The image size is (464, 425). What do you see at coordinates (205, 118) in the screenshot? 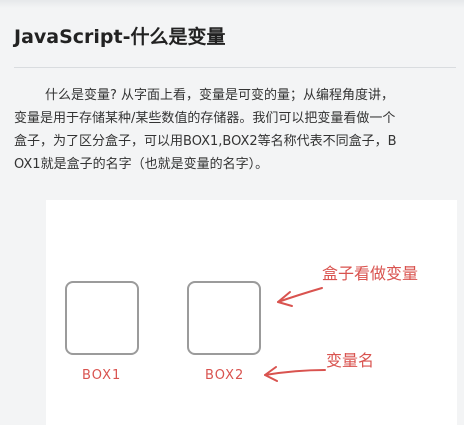
I see `paragraph-line: 变量是用于存储某种/某些数值的存储器。我们可以把变量看做一个` at bounding box center [205, 118].